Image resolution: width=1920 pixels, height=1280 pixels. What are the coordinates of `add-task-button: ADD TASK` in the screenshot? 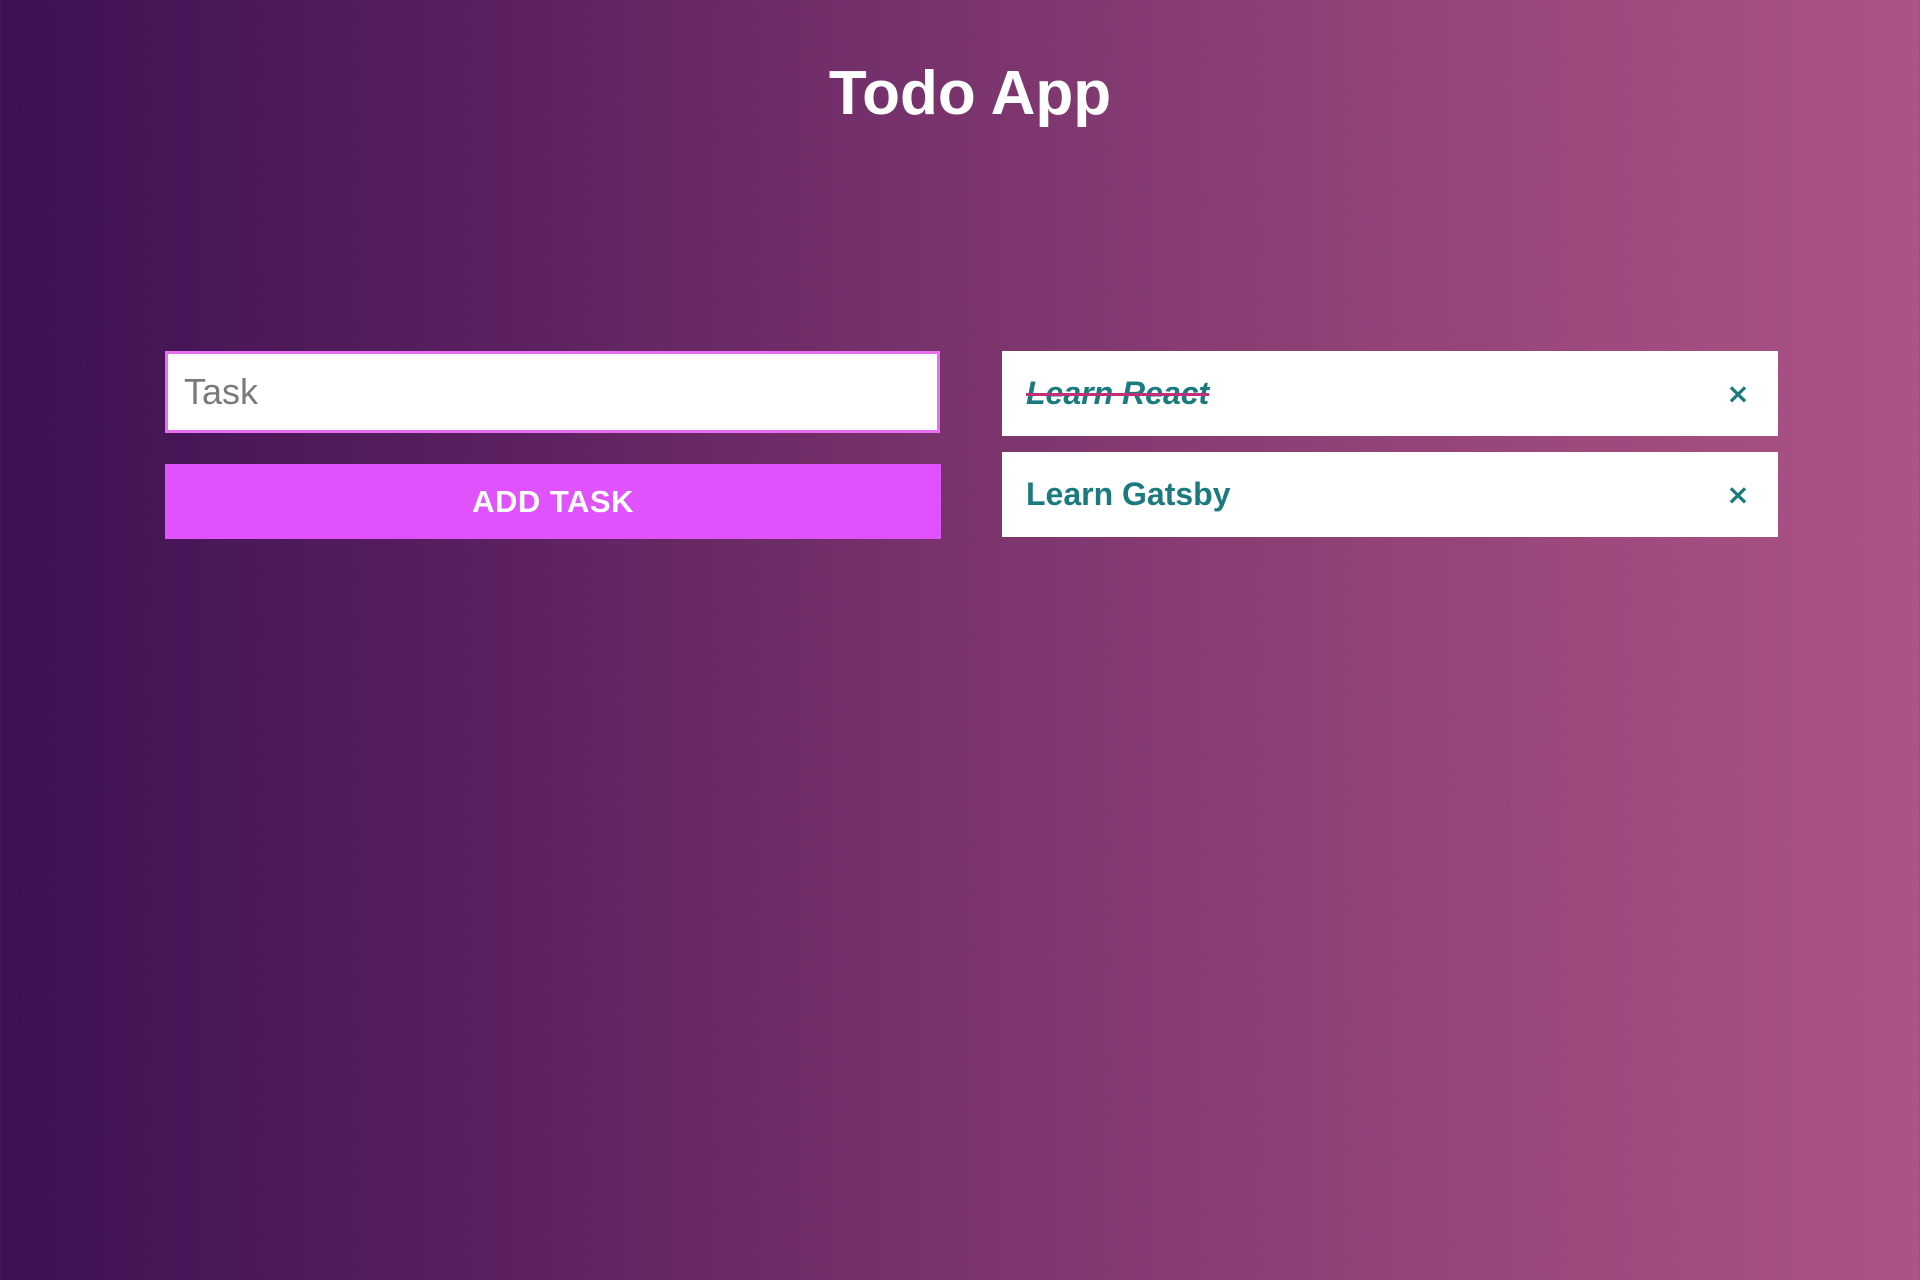 It's located at (553, 501).